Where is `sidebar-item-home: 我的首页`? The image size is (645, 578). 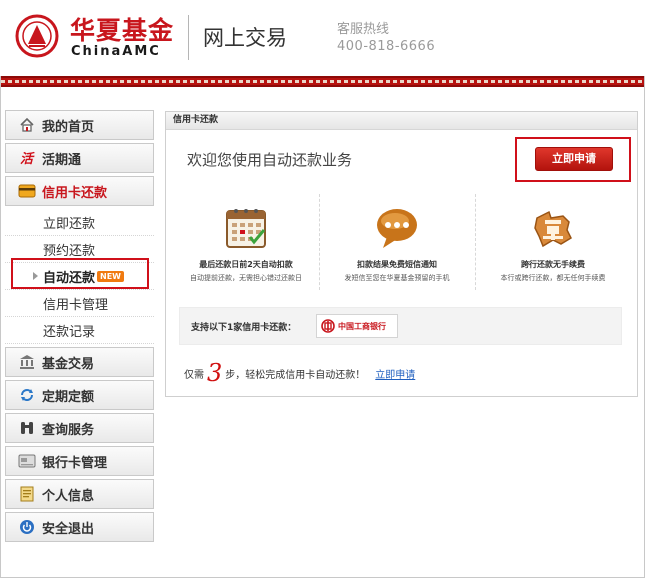 sidebar-item-home: 我的首页 is located at coordinates (79, 125).